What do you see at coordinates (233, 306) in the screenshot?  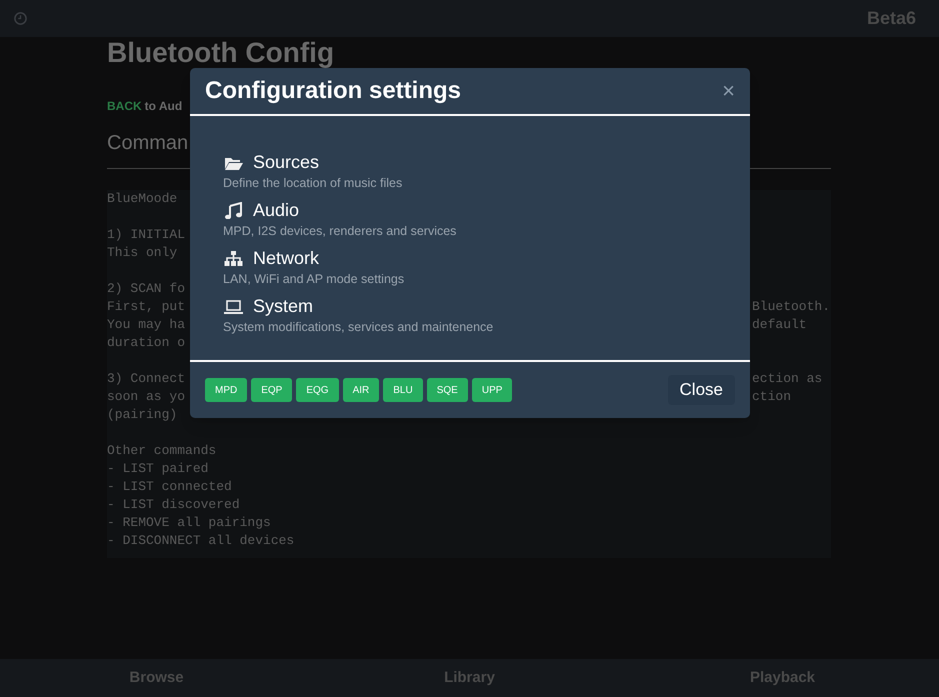 I see `laptop-icon` at bounding box center [233, 306].